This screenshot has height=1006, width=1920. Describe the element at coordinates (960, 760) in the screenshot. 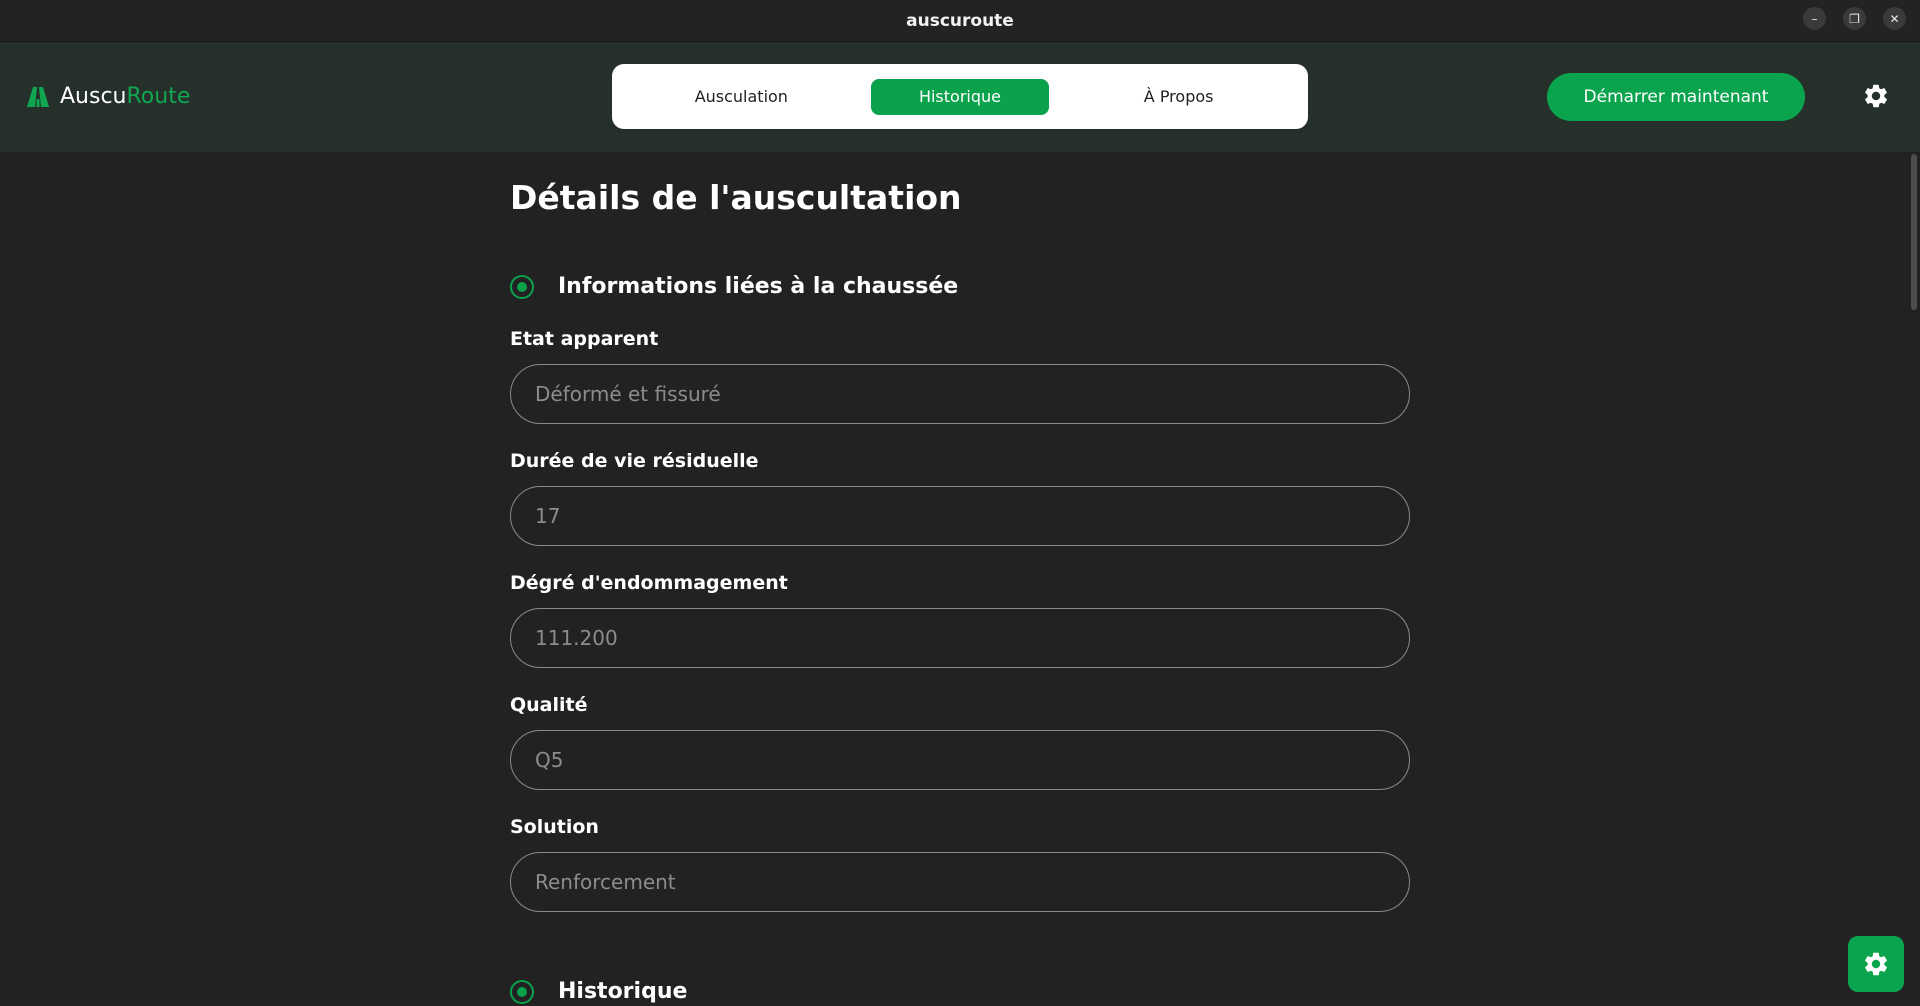

I see `qualite-field` at that location.